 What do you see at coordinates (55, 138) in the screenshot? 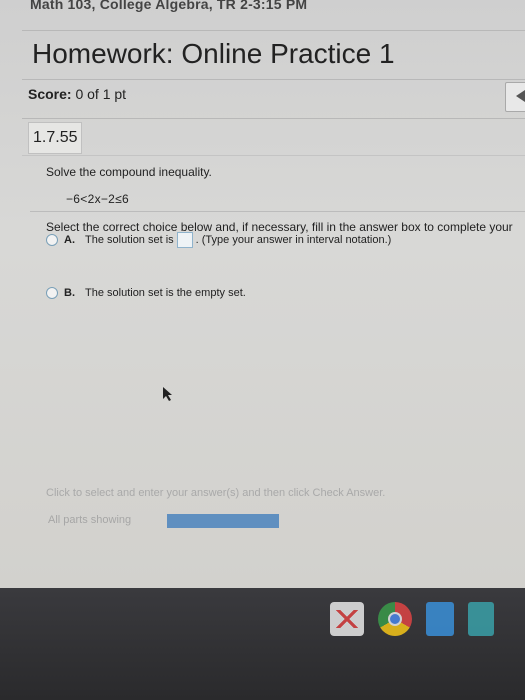
I see `question-number: 1.7.55` at bounding box center [55, 138].